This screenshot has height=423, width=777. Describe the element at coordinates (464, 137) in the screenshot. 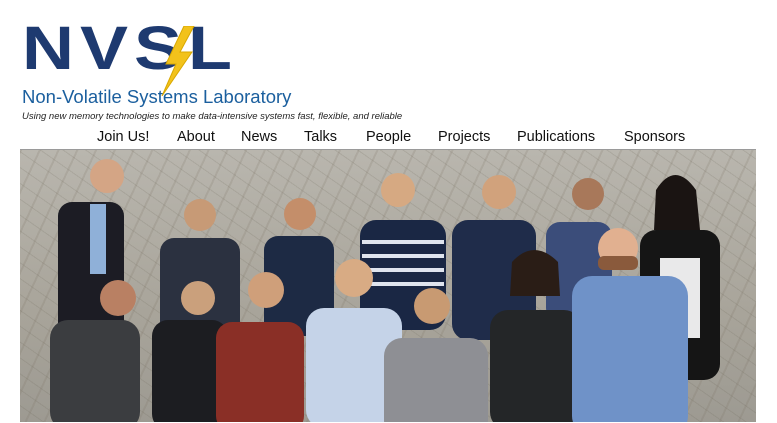

I see `nav-projects: Projects` at that location.